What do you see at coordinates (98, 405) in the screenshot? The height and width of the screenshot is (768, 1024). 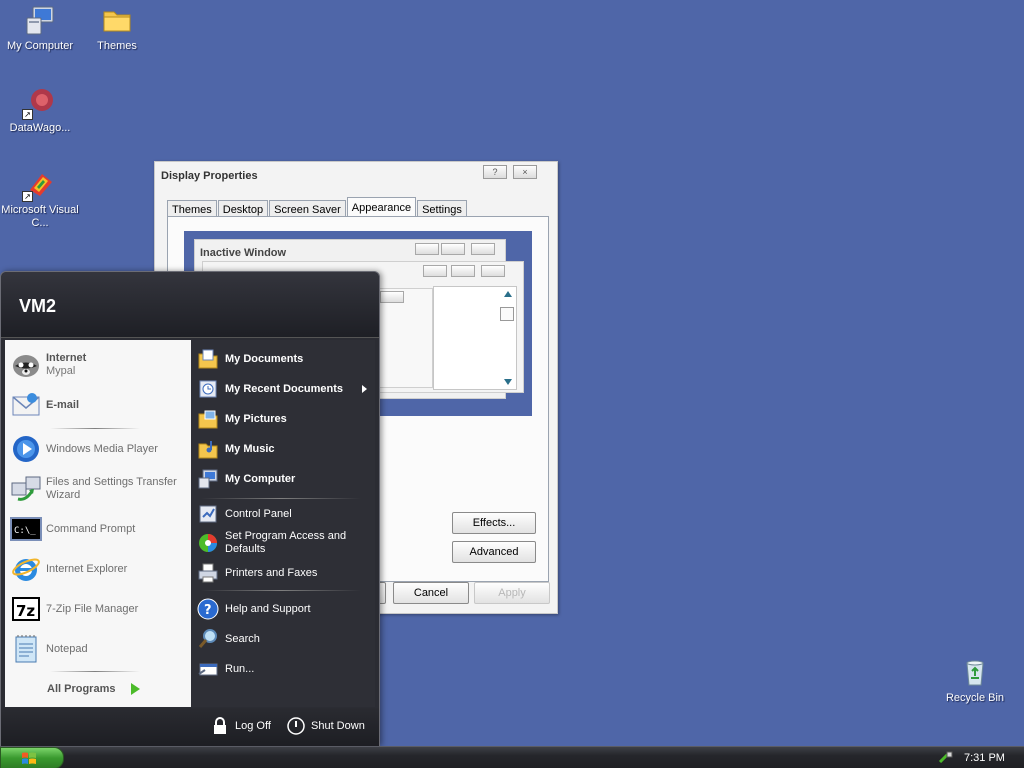 I see `pinned-email: E-mail` at bounding box center [98, 405].